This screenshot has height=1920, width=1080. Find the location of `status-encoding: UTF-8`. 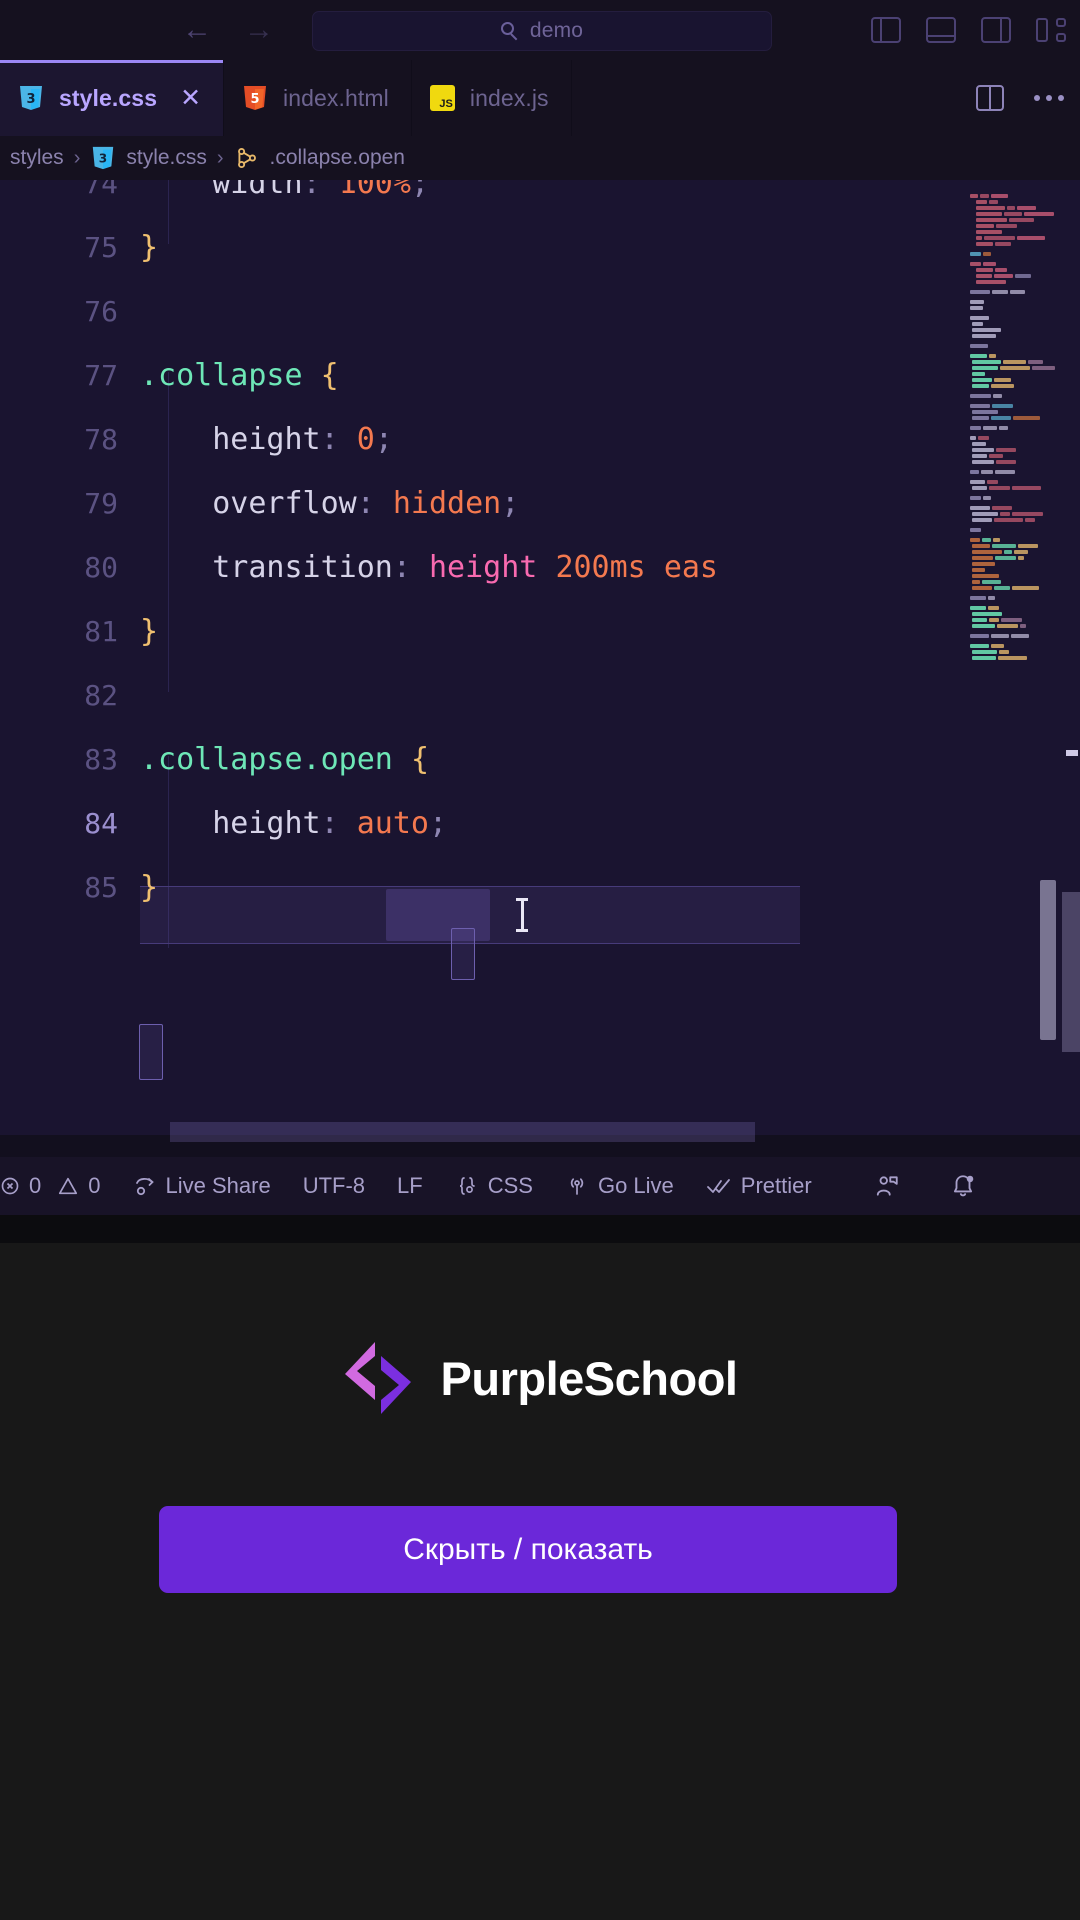

status-encoding: UTF-8 is located at coordinates (334, 1186).